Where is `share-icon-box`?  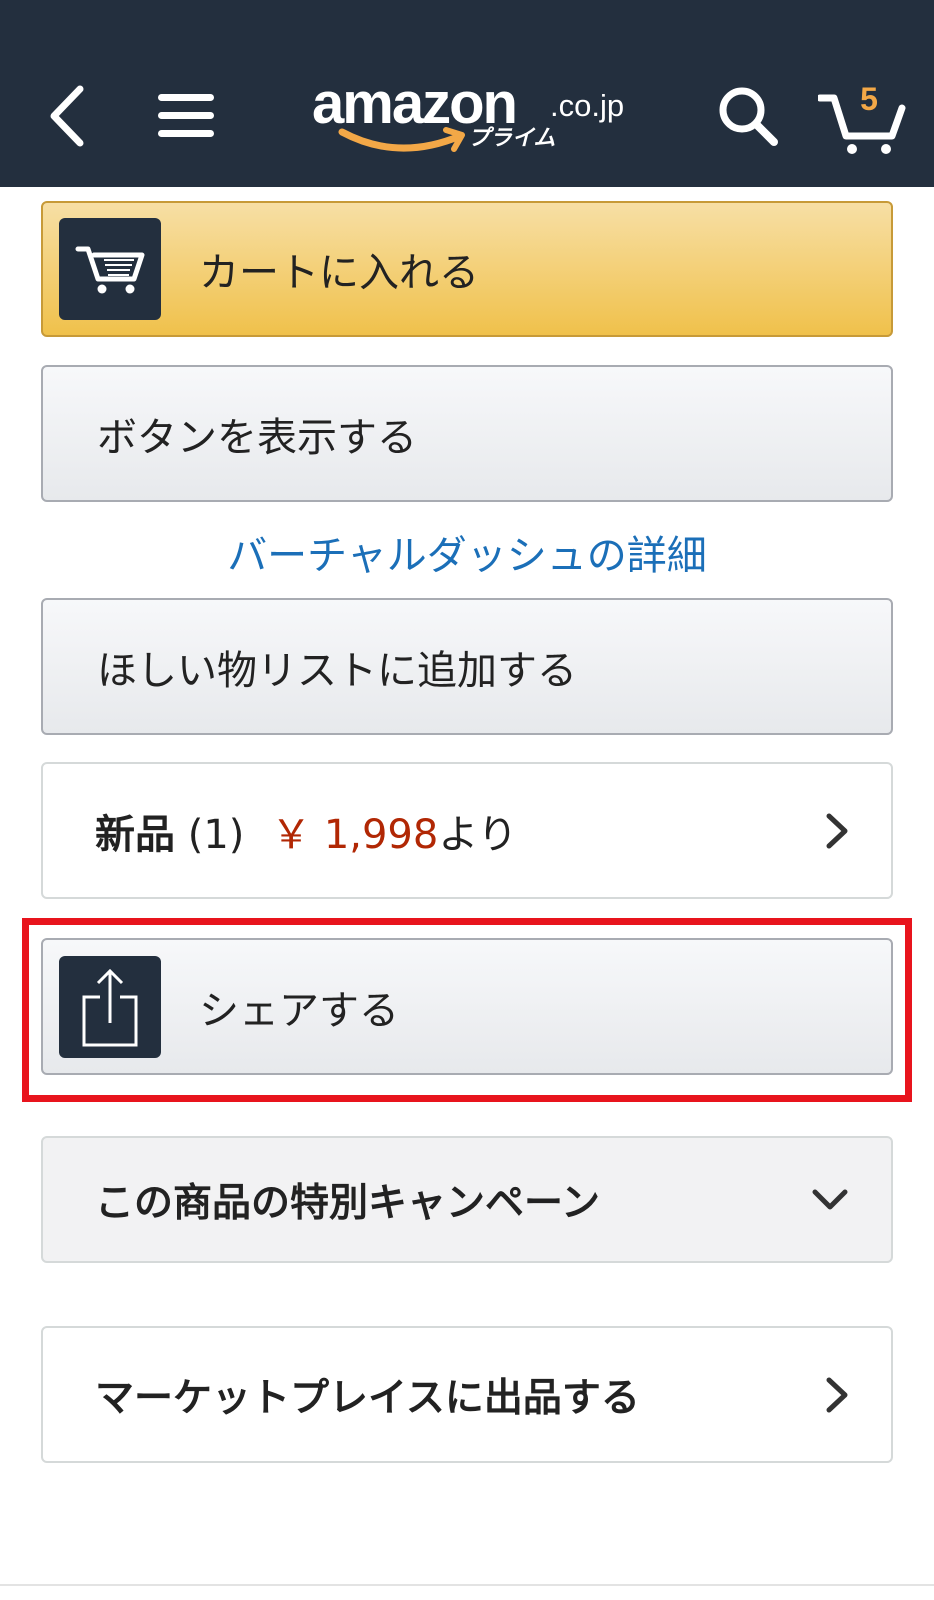
share-icon-box is located at coordinates (110, 1006).